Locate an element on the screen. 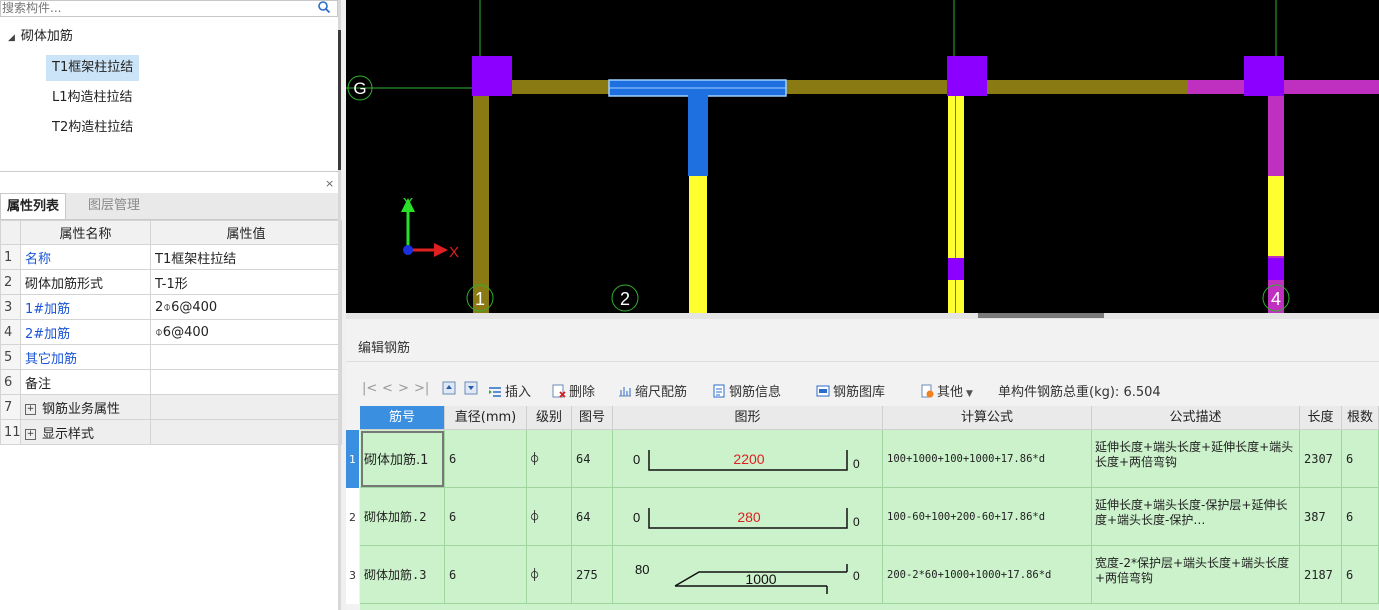  shape-main-value: 2200 is located at coordinates (748, 459).